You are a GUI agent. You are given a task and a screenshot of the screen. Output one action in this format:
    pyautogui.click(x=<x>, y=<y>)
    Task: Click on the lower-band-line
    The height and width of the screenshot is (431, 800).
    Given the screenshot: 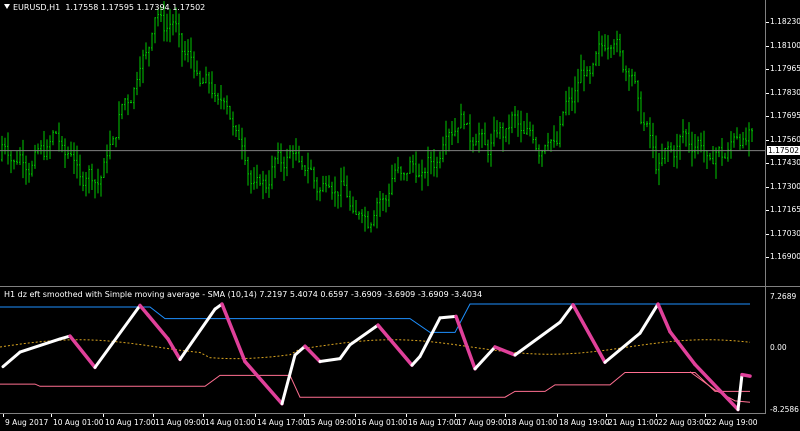 What is the action you would take?
    pyautogui.click(x=375, y=384)
    